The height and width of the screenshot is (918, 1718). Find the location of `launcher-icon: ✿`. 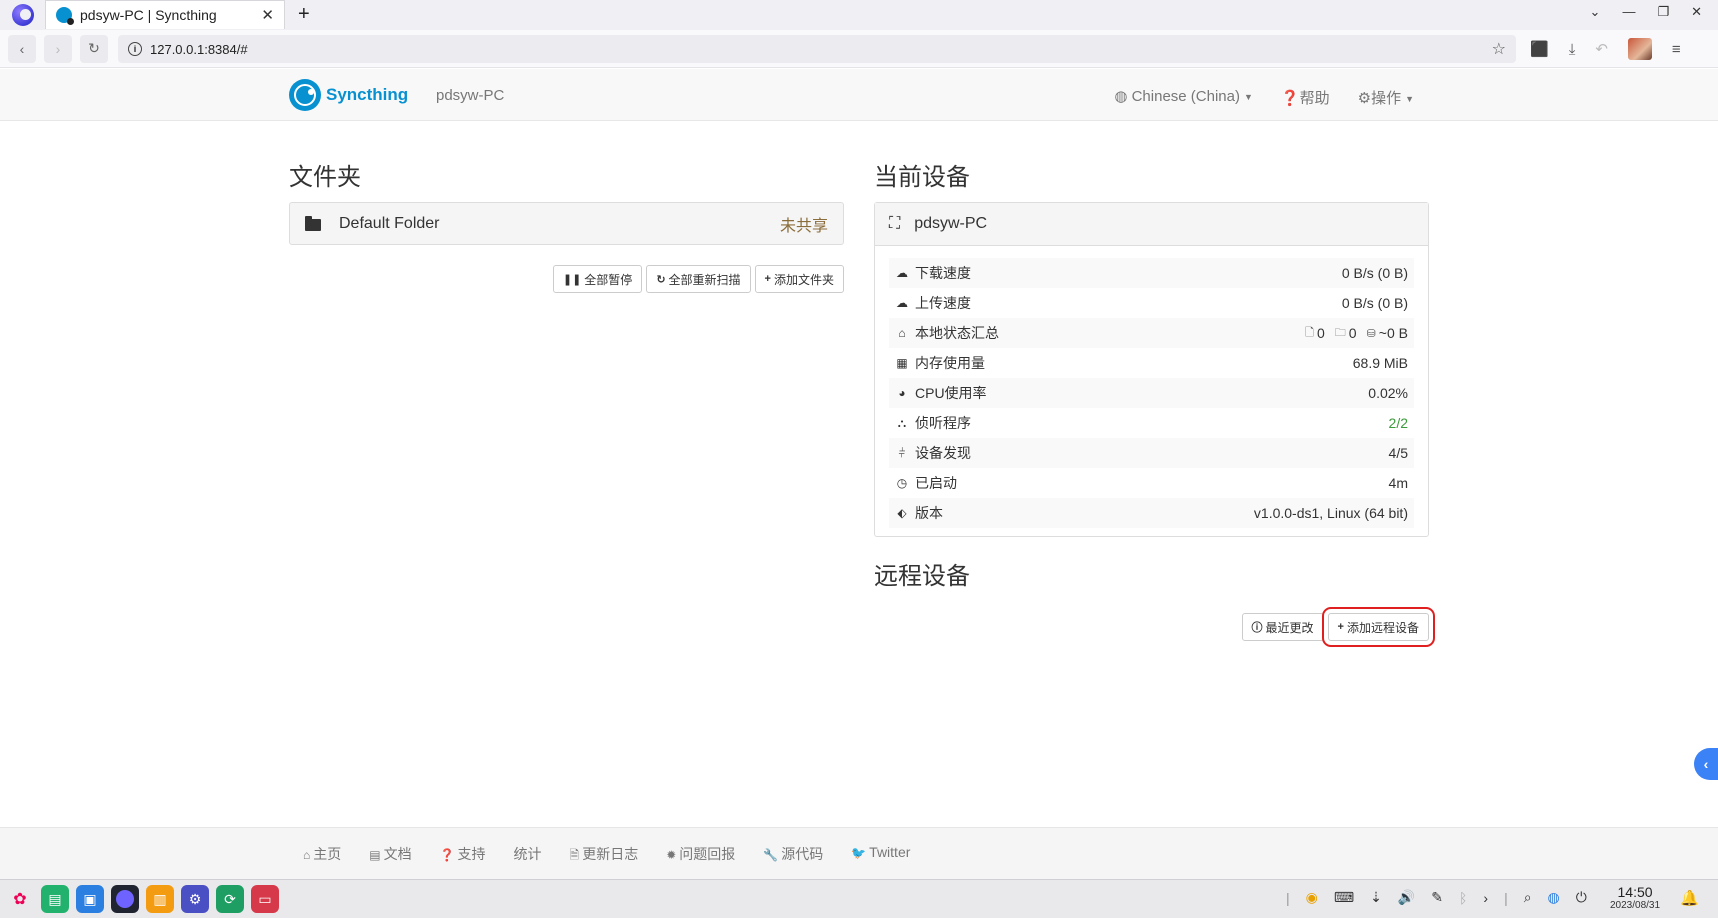

launcher-icon: ✿ is located at coordinates (20, 899).